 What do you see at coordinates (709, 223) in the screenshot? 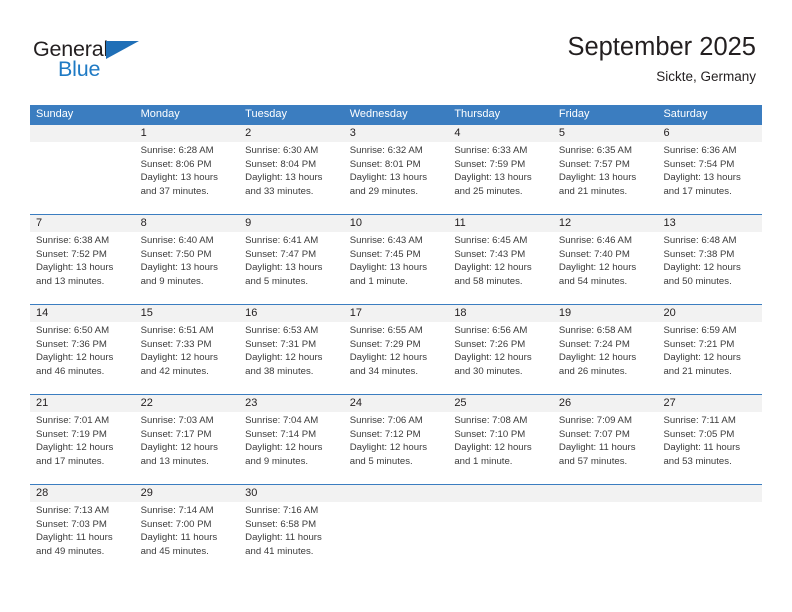
I see `day-number: 13` at bounding box center [709, 223].